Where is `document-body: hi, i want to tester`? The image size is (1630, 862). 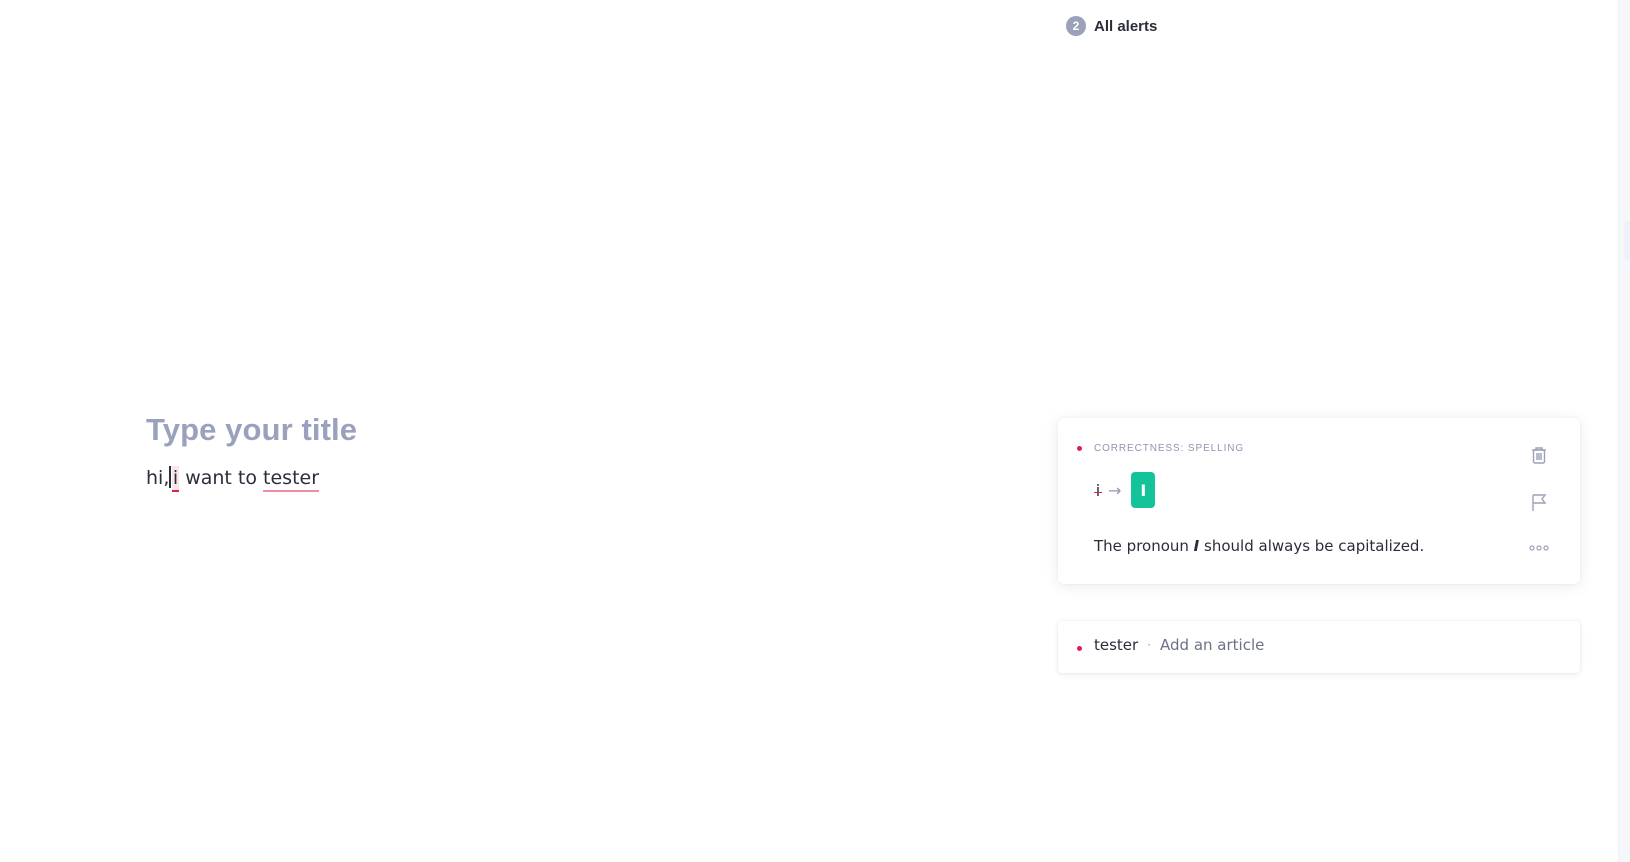 document-body: hi, i want to tester is located at coordinates (546, 478).